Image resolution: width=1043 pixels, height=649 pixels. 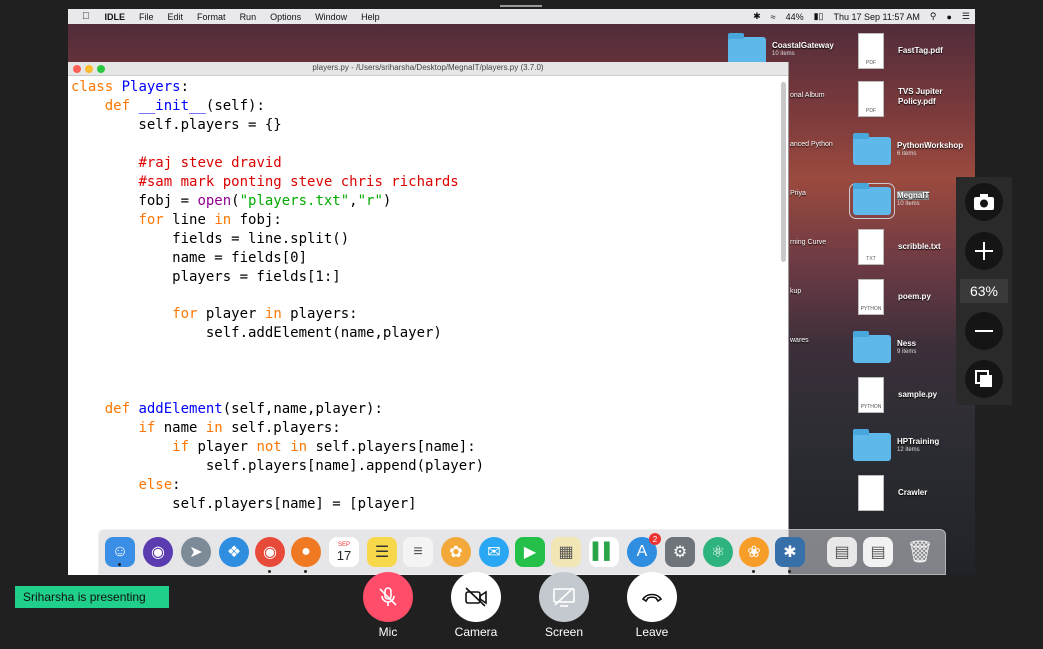 I want to click on reminders-icon: ≡, so click(x=418, y=552).